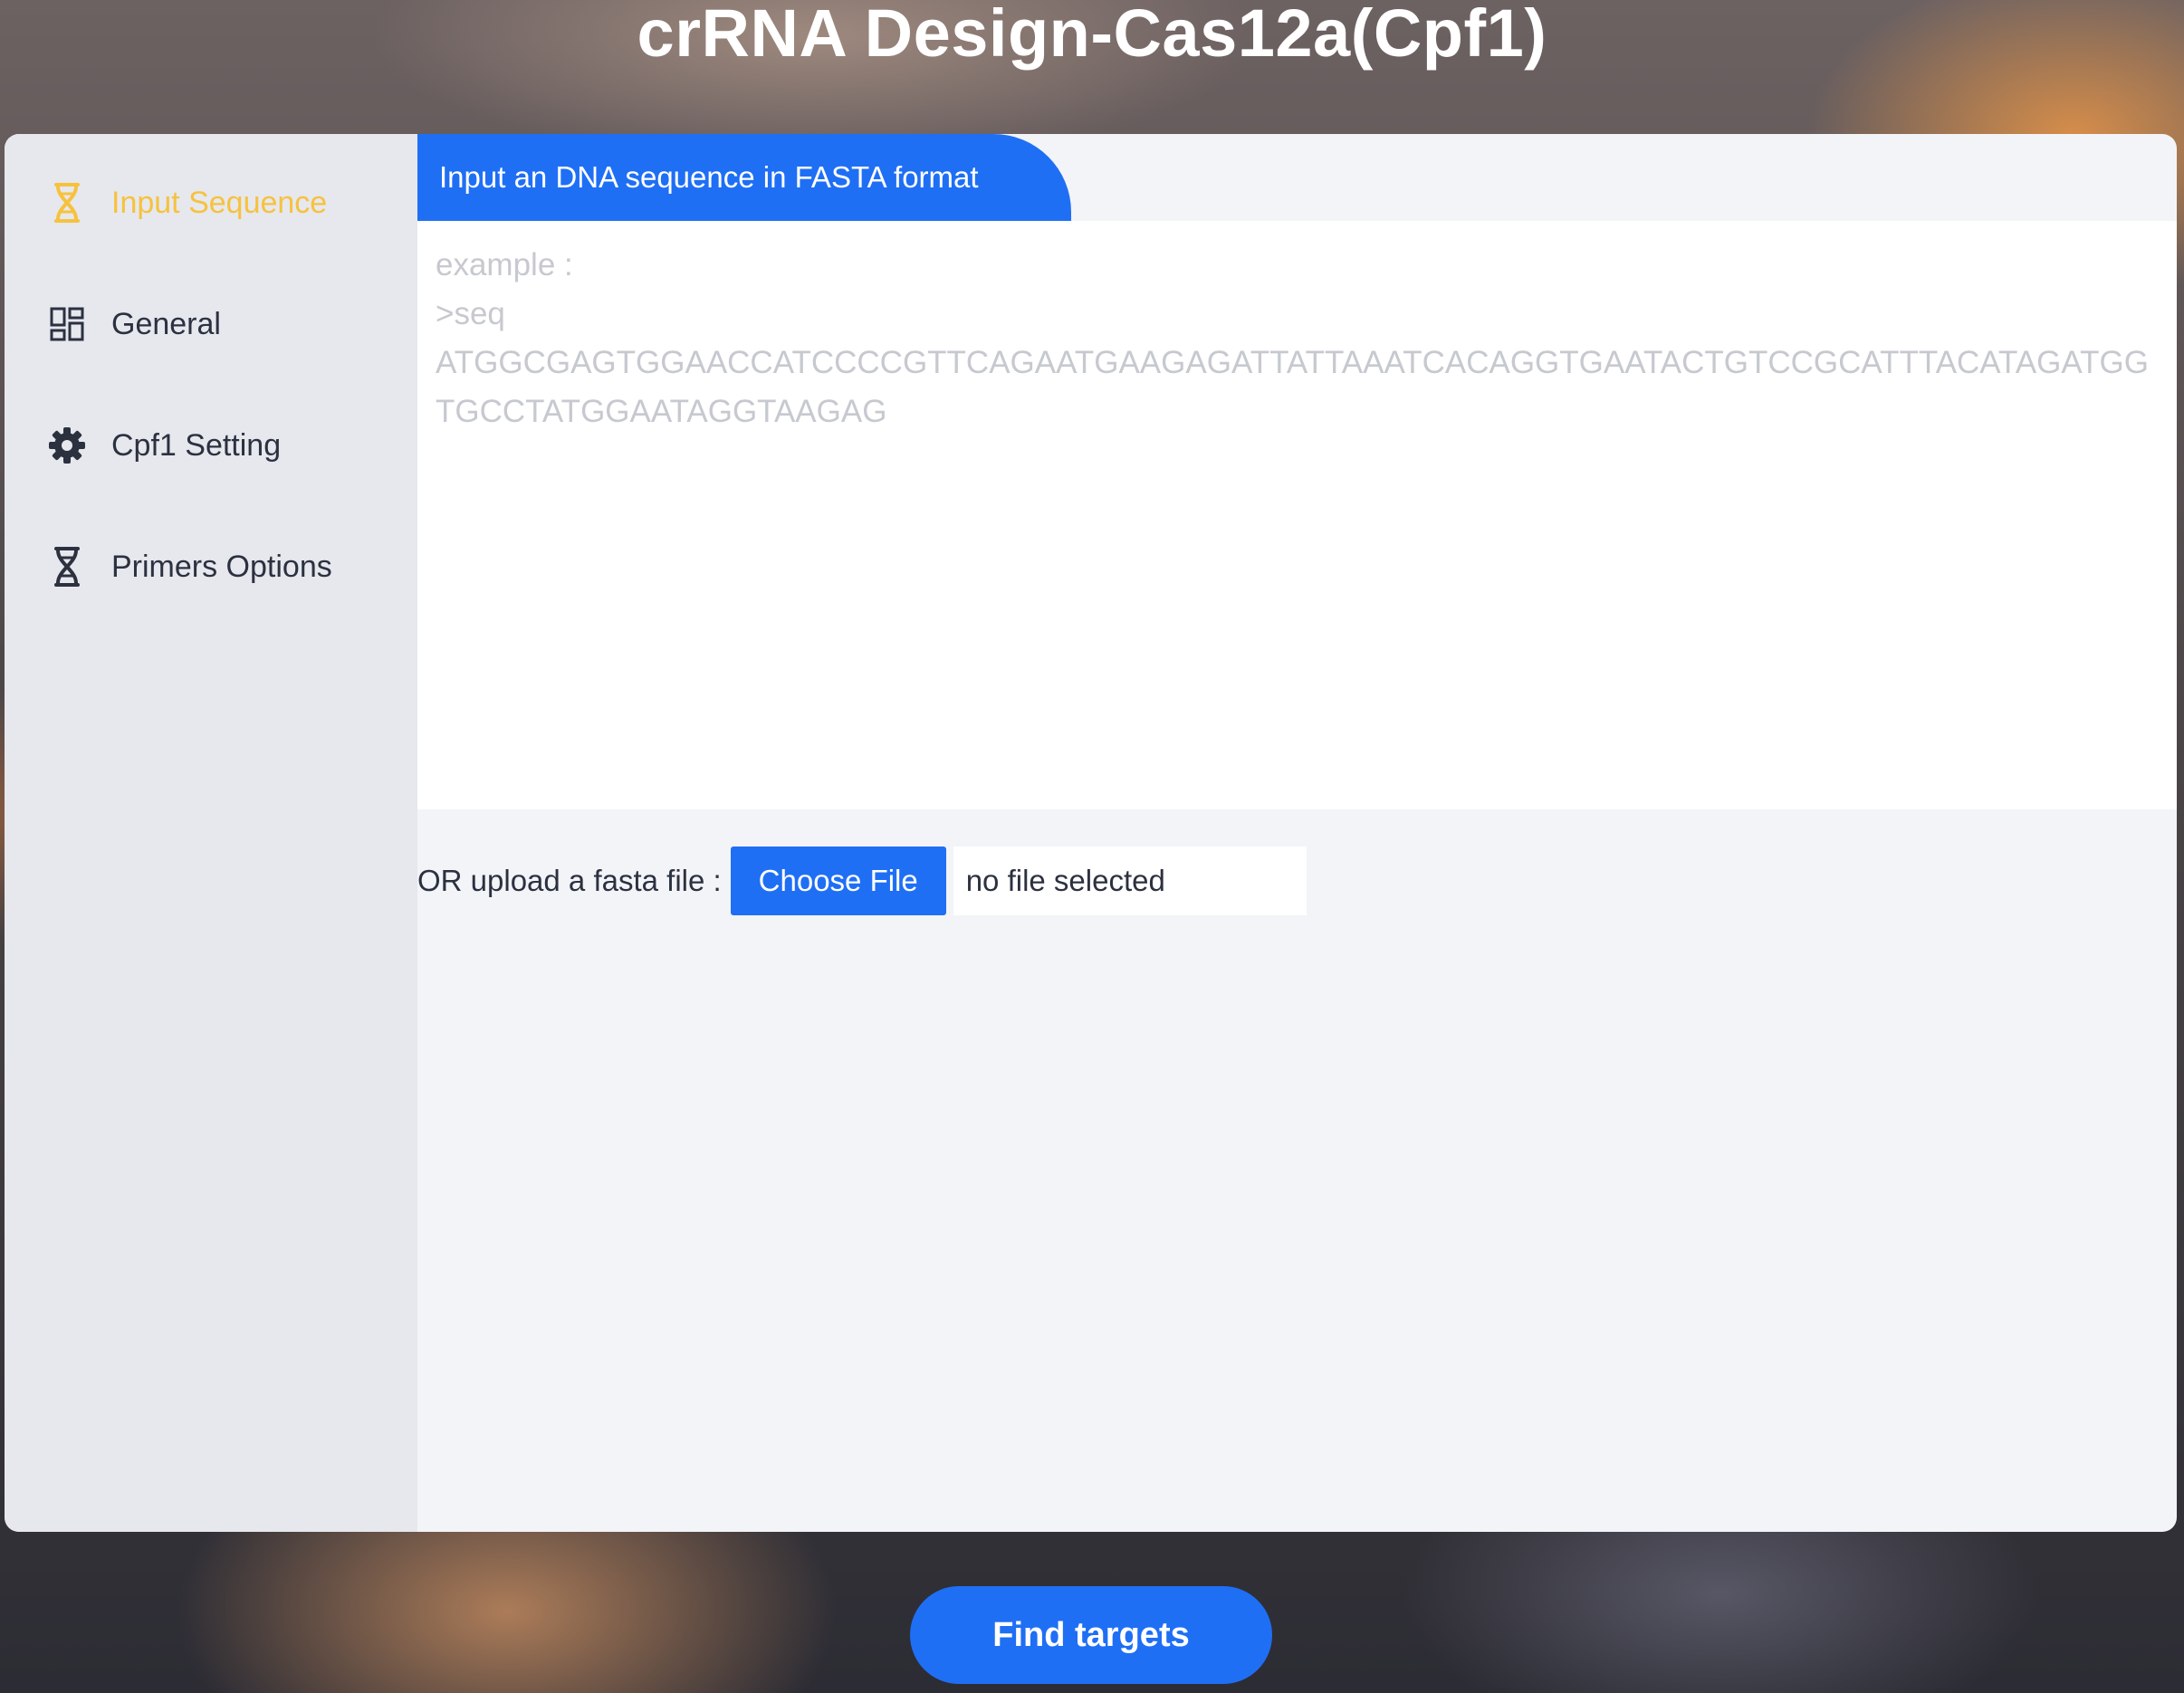 This screenshot has width=2184, height=1693. What do you see at coordinates (838, 881) in the screenshot?
I see `choose-file-button: Choose File` at bounding box center [838, 881].